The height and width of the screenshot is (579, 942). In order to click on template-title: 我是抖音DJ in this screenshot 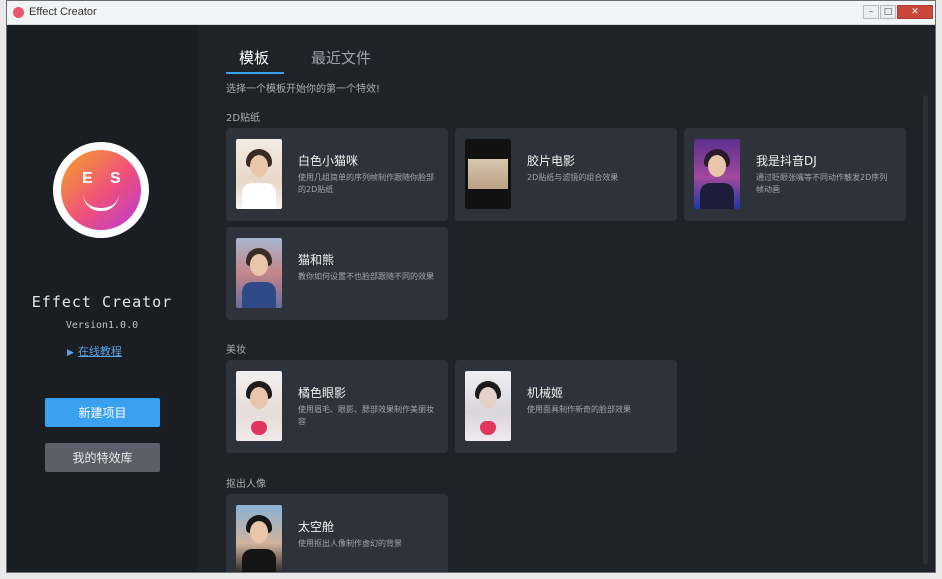, I will do `click(786, 161)`.